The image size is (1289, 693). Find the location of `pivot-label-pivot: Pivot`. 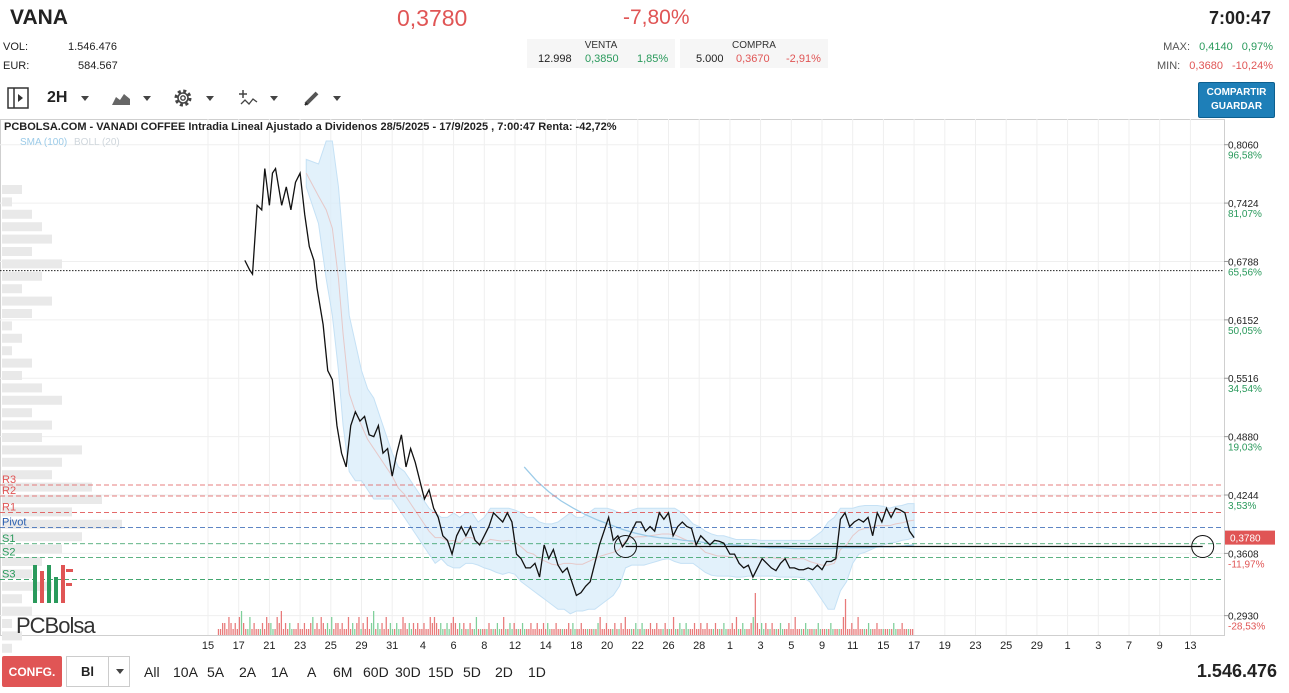

pivot-label-pivot: Pivot is located at coordinates (14, 523).